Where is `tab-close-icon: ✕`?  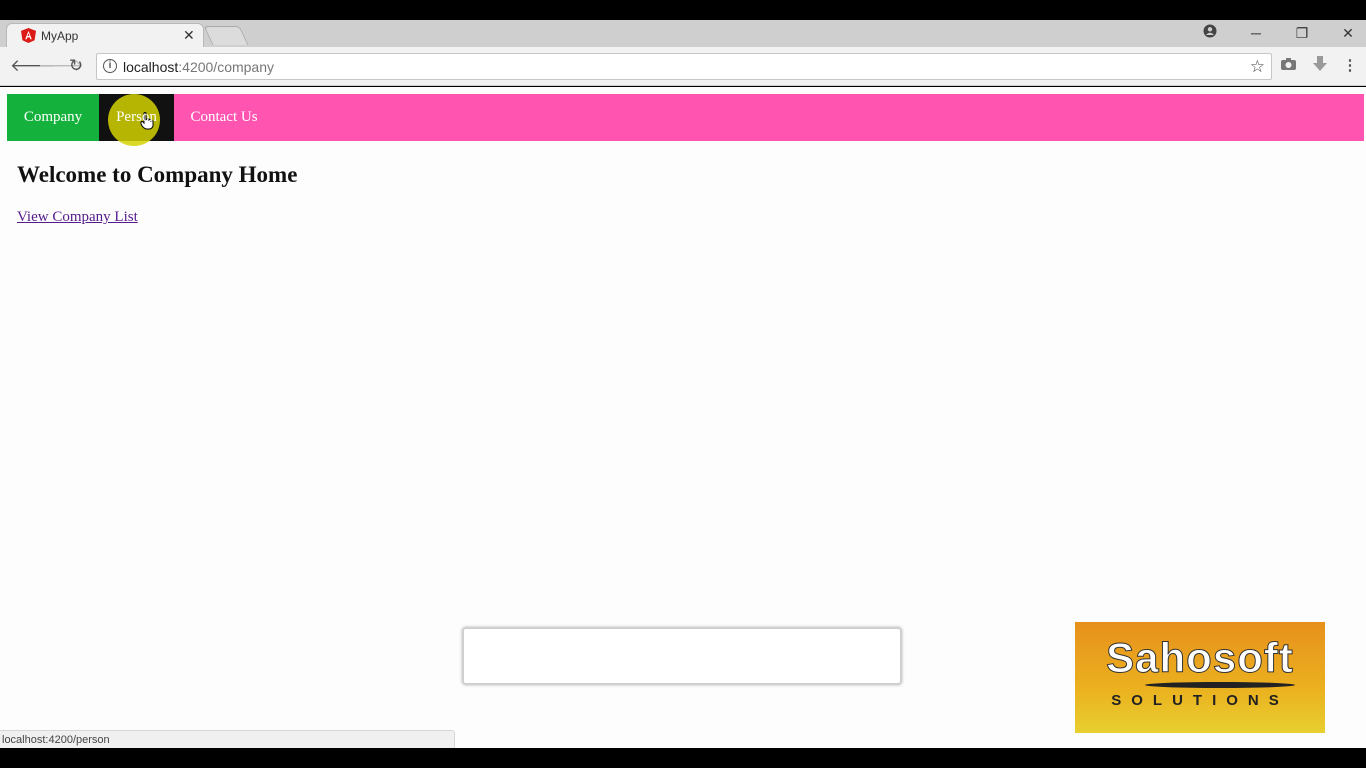
tab-close-icon: ✕ is located at coordinates (189, 35).